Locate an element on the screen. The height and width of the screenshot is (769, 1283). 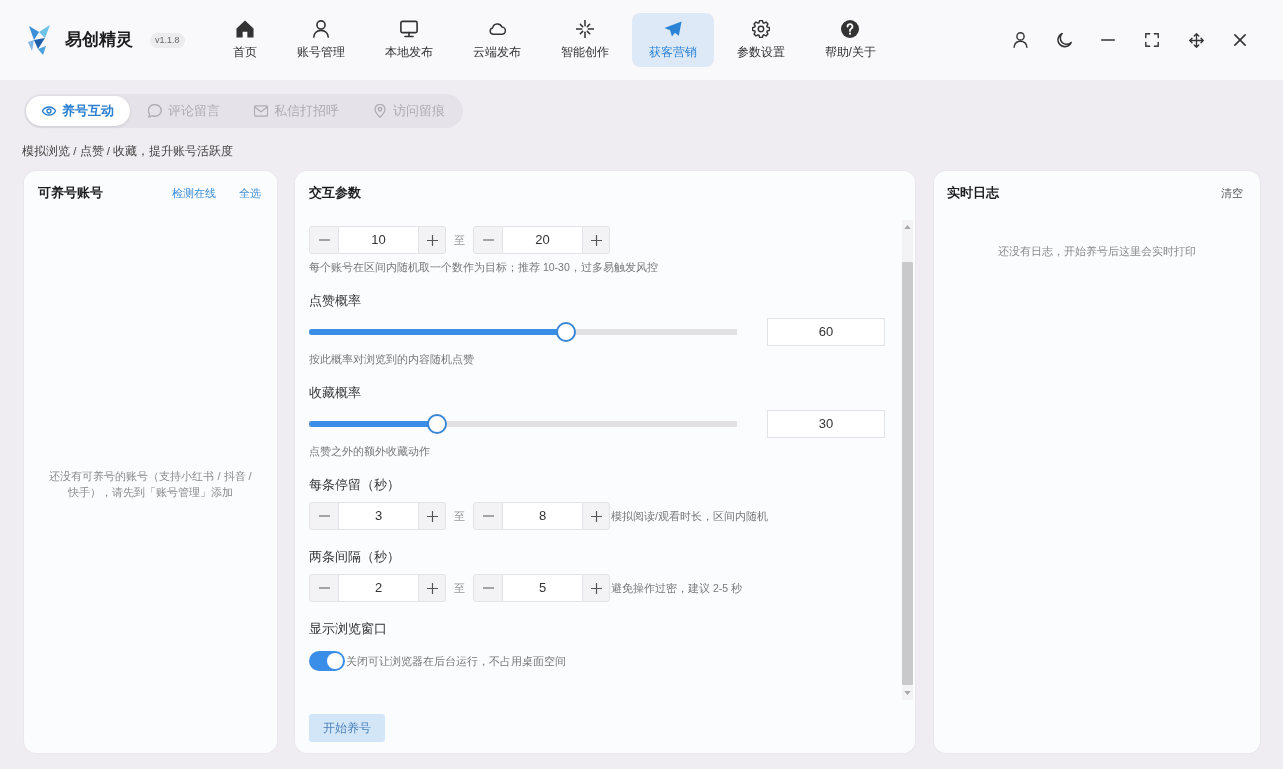
panel-title: 可养号账号 is located at coordinates (70, 193).